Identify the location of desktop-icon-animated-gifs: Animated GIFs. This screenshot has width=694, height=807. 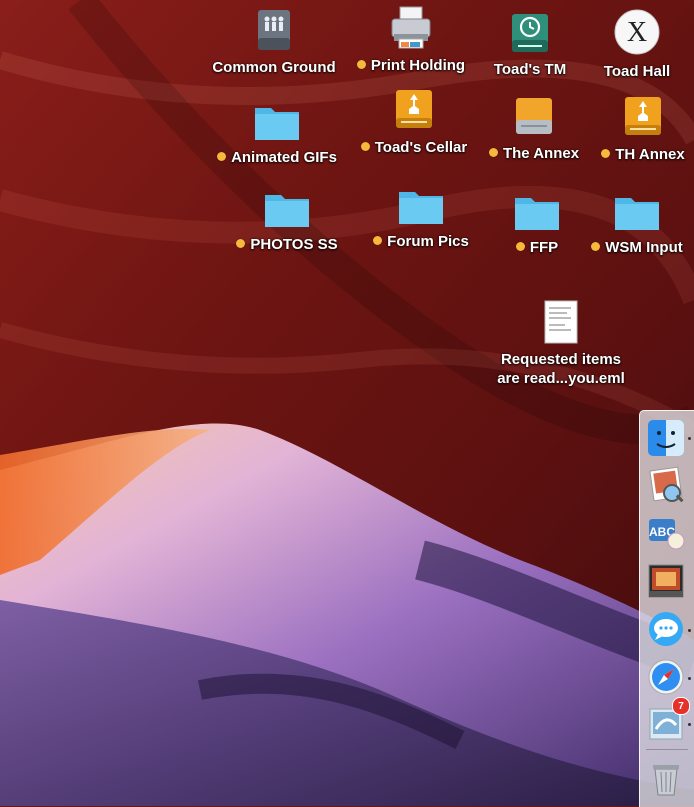
(277, 131).